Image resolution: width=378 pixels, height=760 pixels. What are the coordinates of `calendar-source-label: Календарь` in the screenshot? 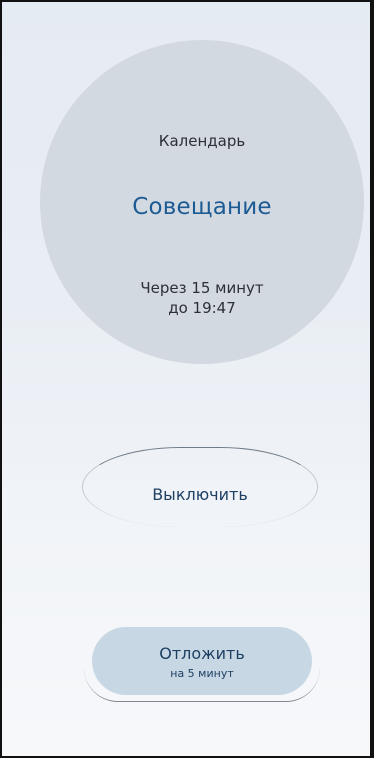 It's located at (202, 141).